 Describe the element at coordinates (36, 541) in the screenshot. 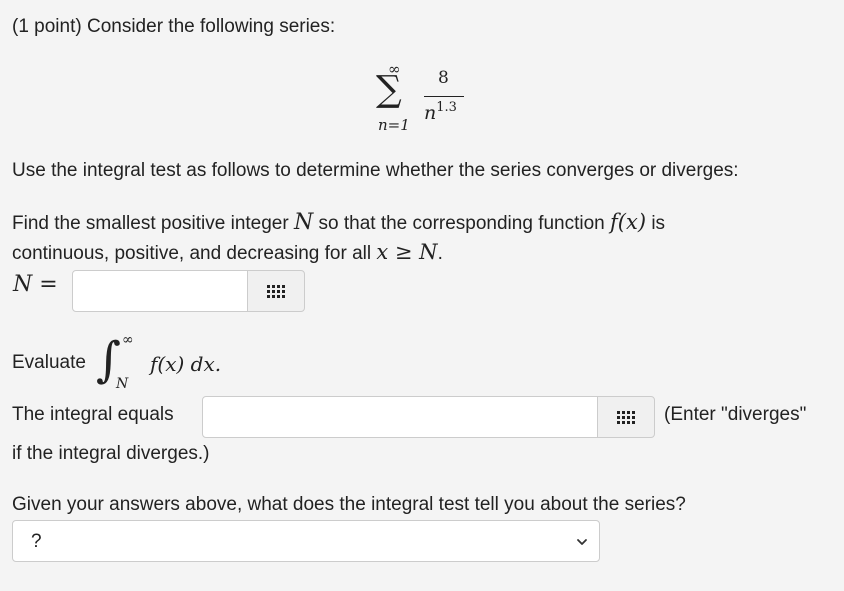

I see `select-value: ?` at that location.